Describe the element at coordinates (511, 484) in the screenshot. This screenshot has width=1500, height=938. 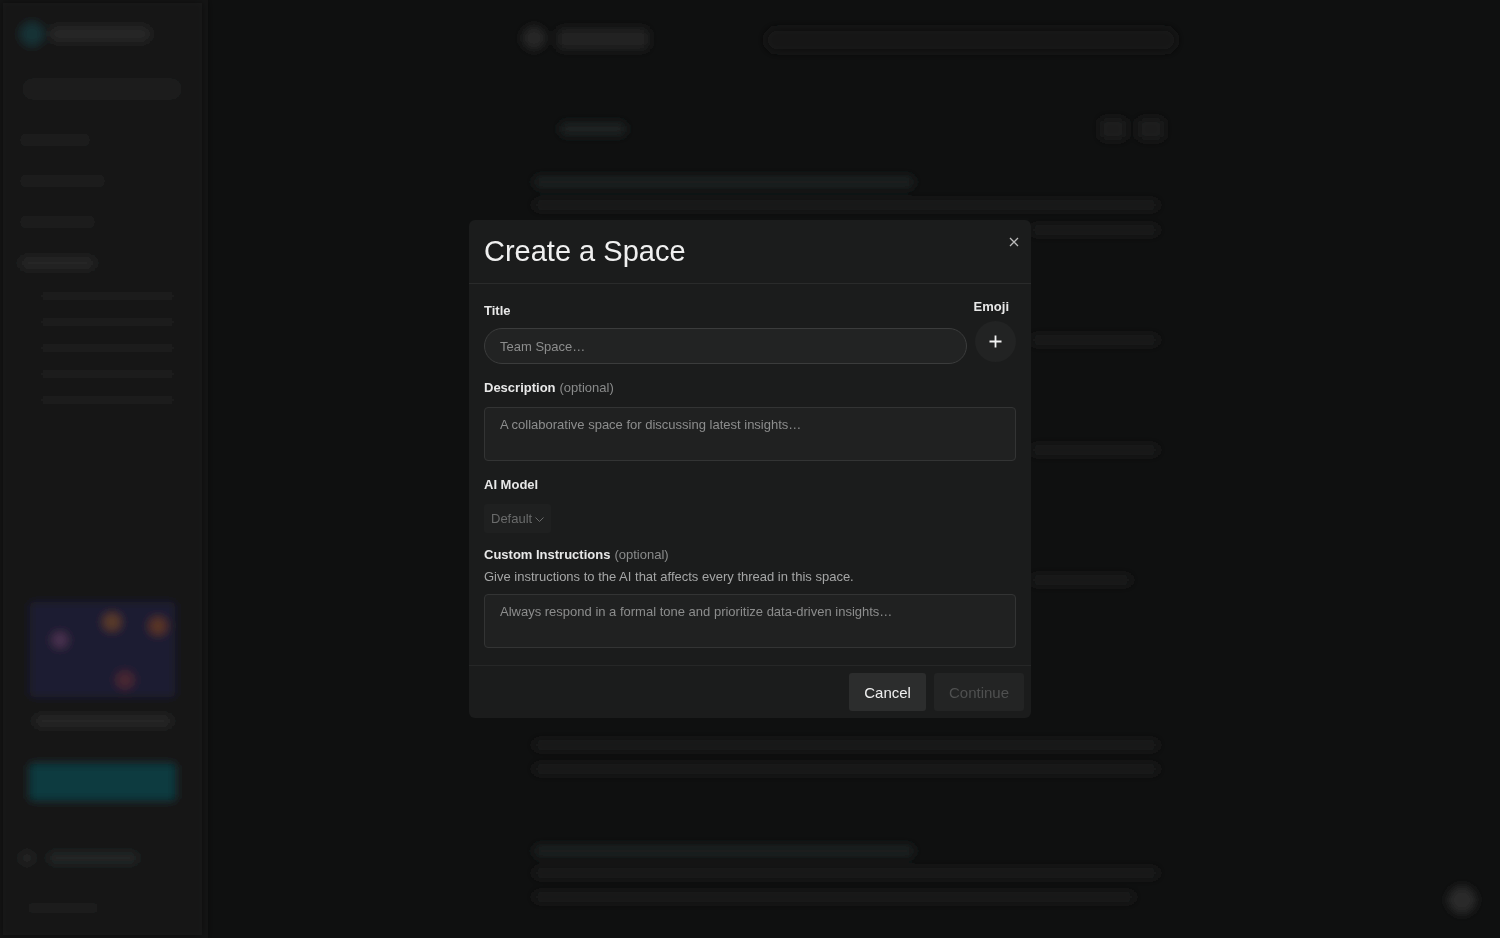
I see `field-label: AI Model` at that location.